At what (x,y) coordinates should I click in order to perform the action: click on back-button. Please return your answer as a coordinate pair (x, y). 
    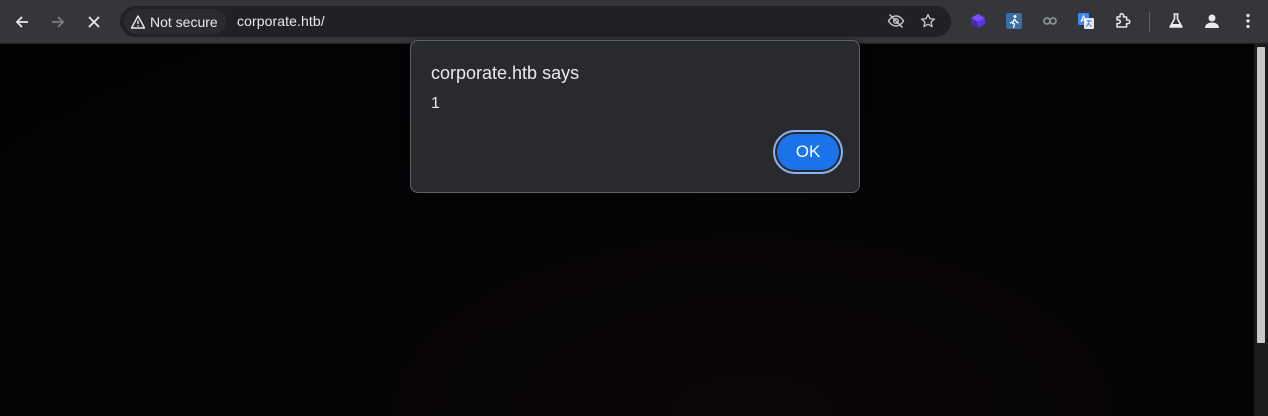
    Looking at the image, I should click on (22, 22).